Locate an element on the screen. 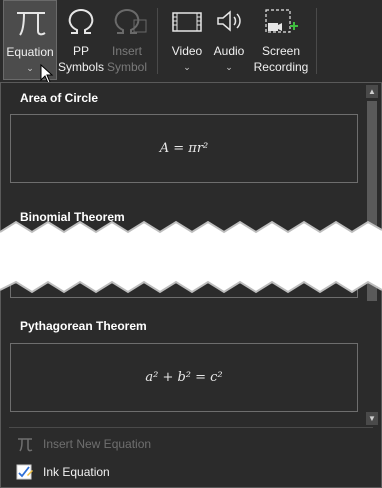 The height and width of the screenshot is (488, 382). mouse-cursor-icon is located at coordinates (47, 74).